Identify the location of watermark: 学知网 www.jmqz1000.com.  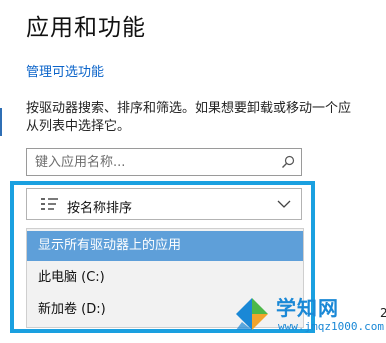
(309, 316).